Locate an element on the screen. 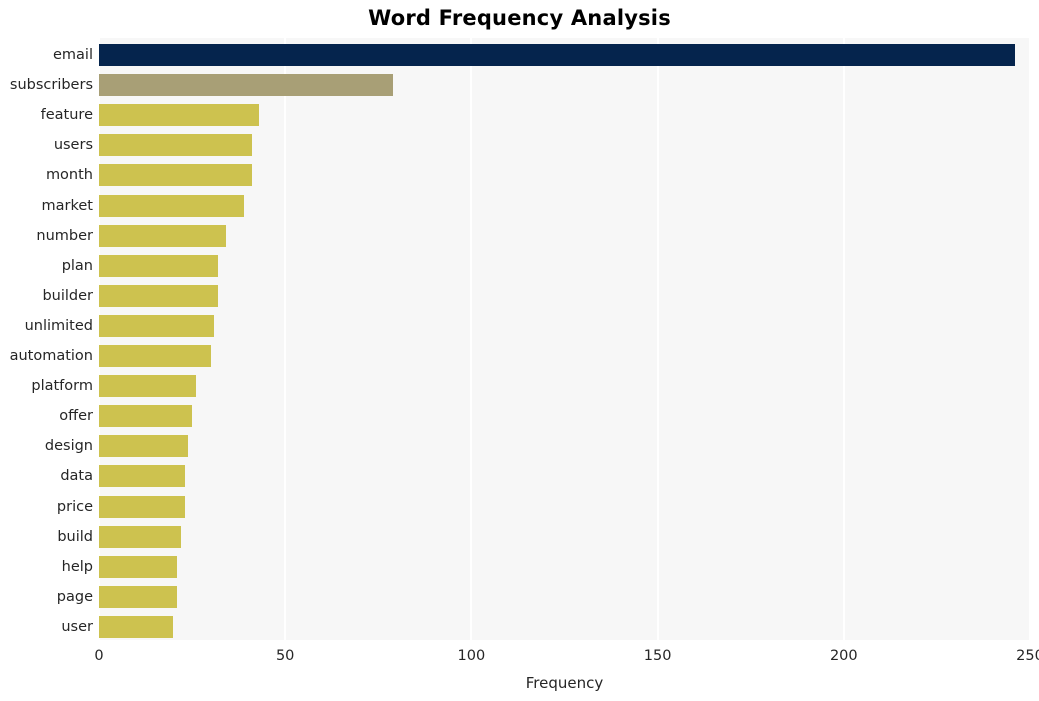 Image resolution: width=1039 pixels, height=701 pixels. y-tick-label-number: number is located at coordinates (64, 235).